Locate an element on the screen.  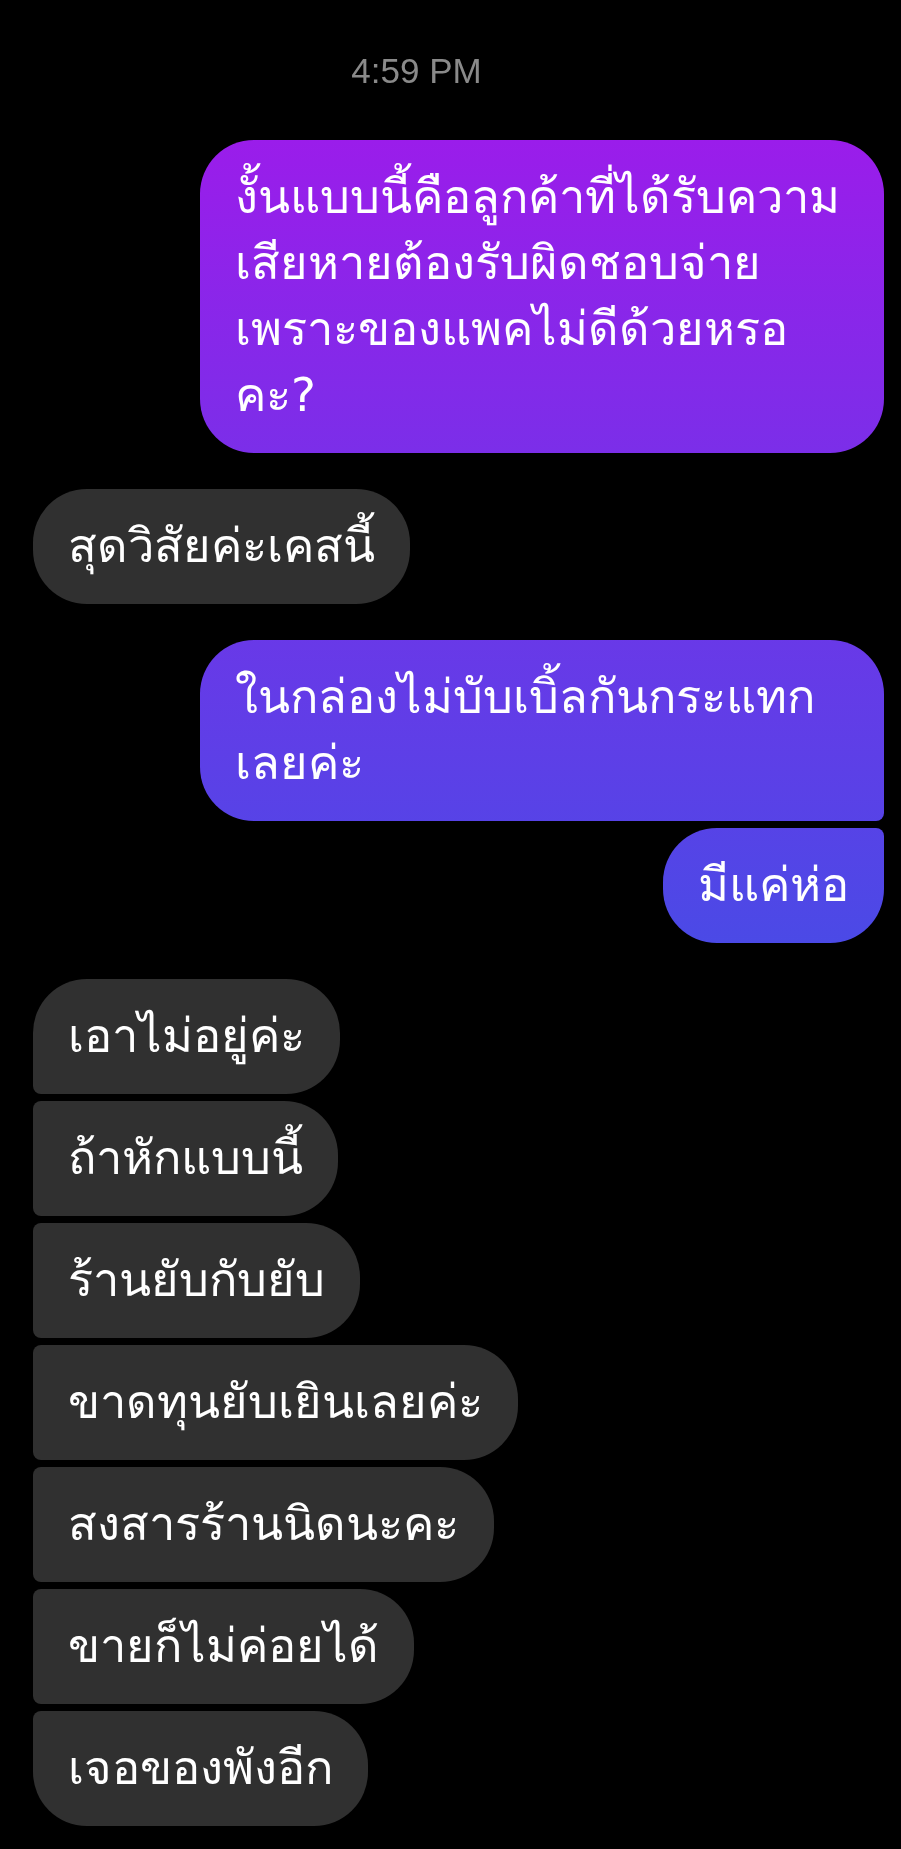
received-message-bubble: เจอของพังอีก is located at coordinates (200, 1768).